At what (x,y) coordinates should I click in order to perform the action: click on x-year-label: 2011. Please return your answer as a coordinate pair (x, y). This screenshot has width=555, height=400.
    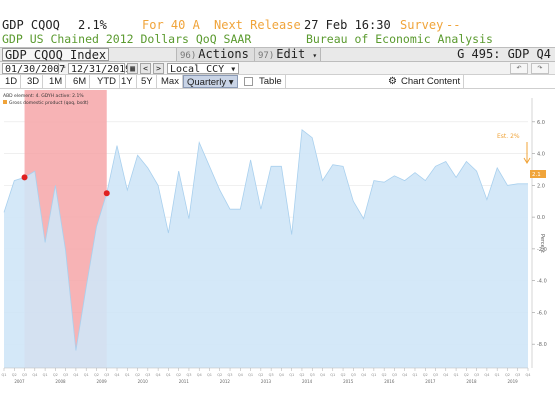
    Looking at the image, I should click on (184, 381).